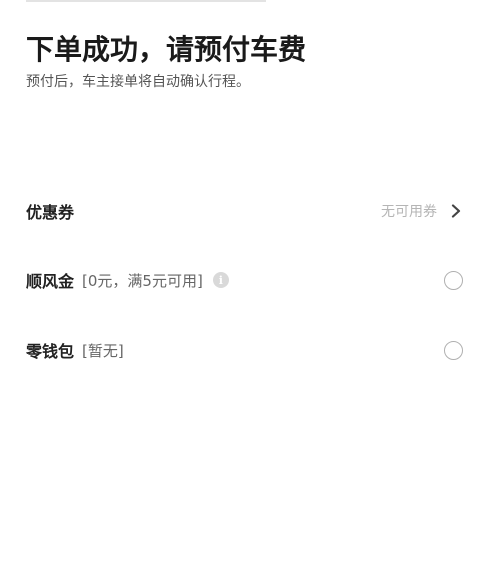 This screenshot has height=562, width=483. What do you see at coordinates (166, 49) in the screenshot?
I see `page-title: 下单成功，请预付车费` at bounding box center [166, 49].